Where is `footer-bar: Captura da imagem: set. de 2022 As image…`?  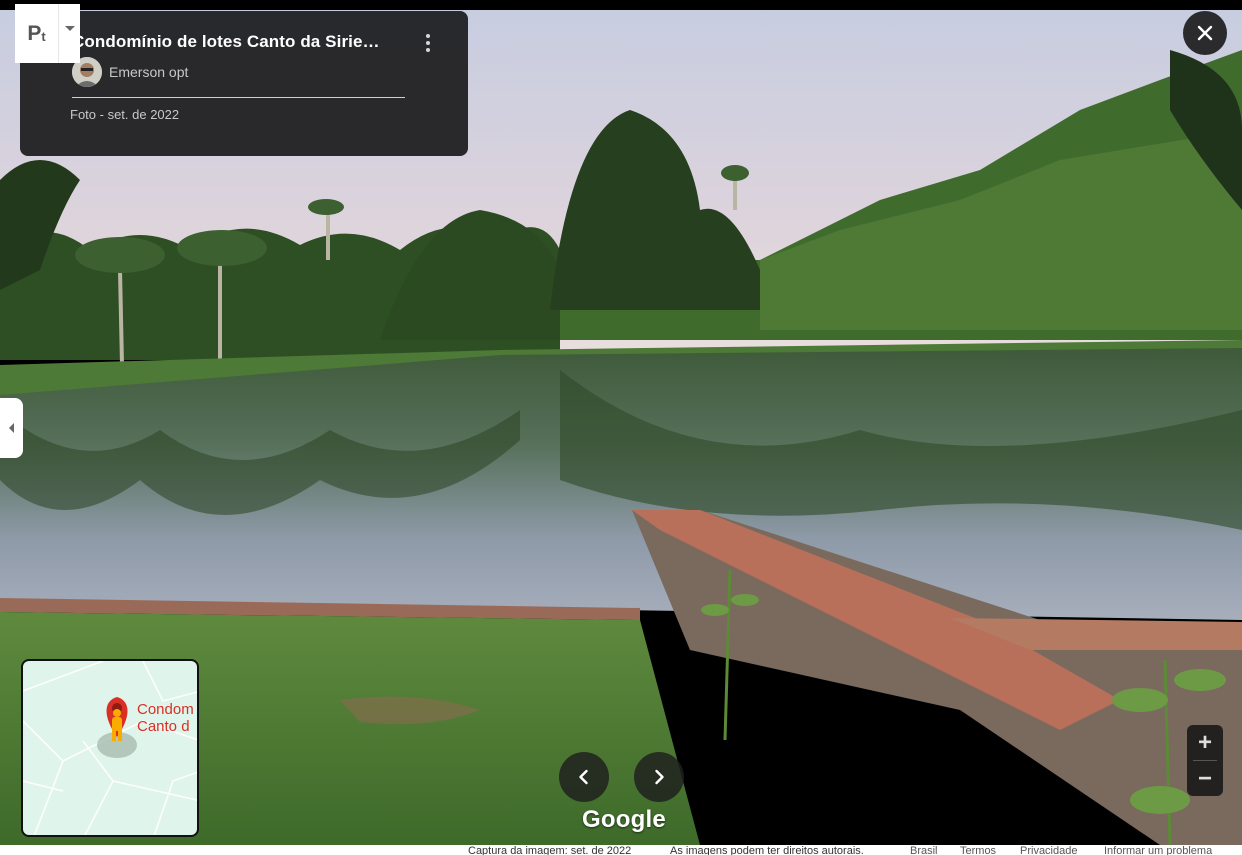
footer-bar: Captura da imagem: set. de 2022 As image… is located at coordinates (621, 850).